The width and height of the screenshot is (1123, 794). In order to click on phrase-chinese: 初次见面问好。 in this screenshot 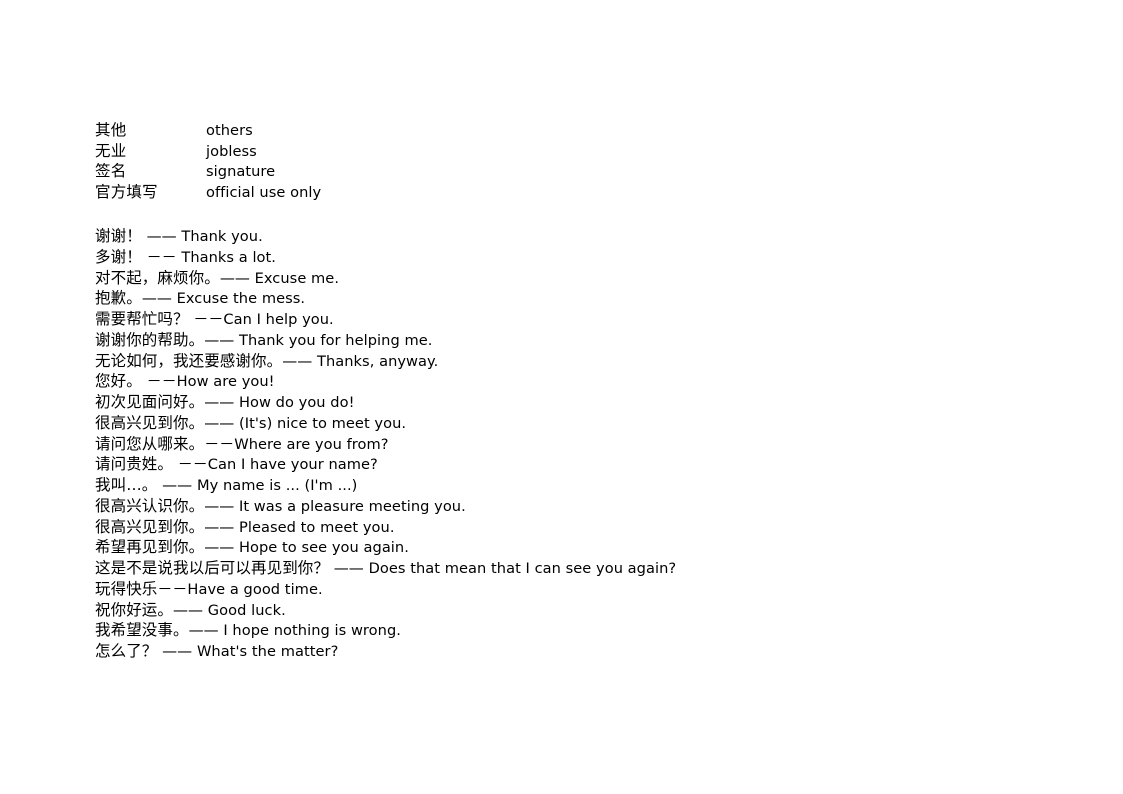, I will do `click(150, 402)`.